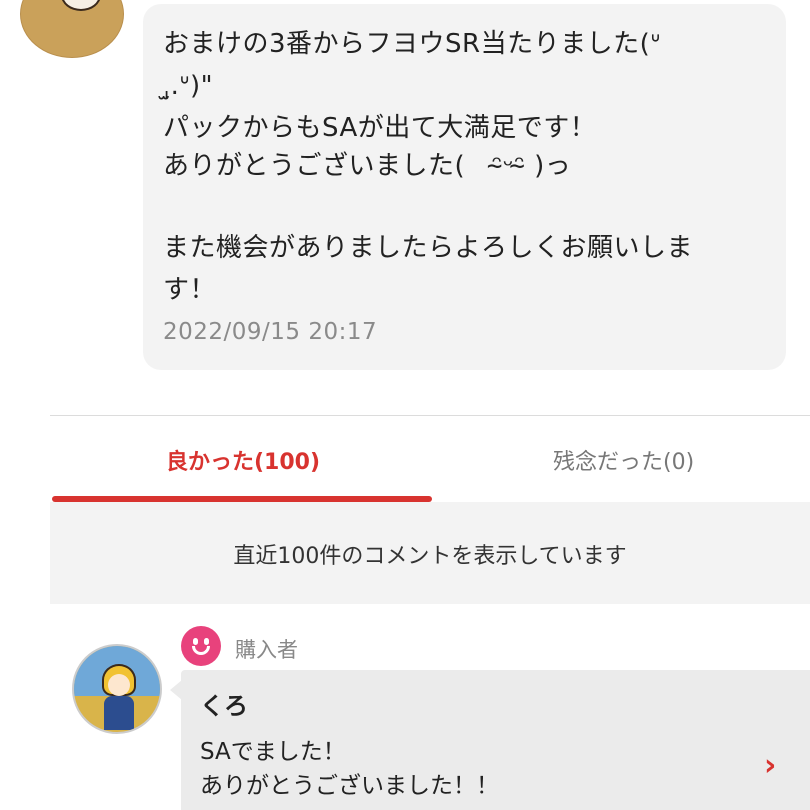  Describe the element at coordinates (224, 706) in the screenshot. I see `commenter-name: くろ` at that location.